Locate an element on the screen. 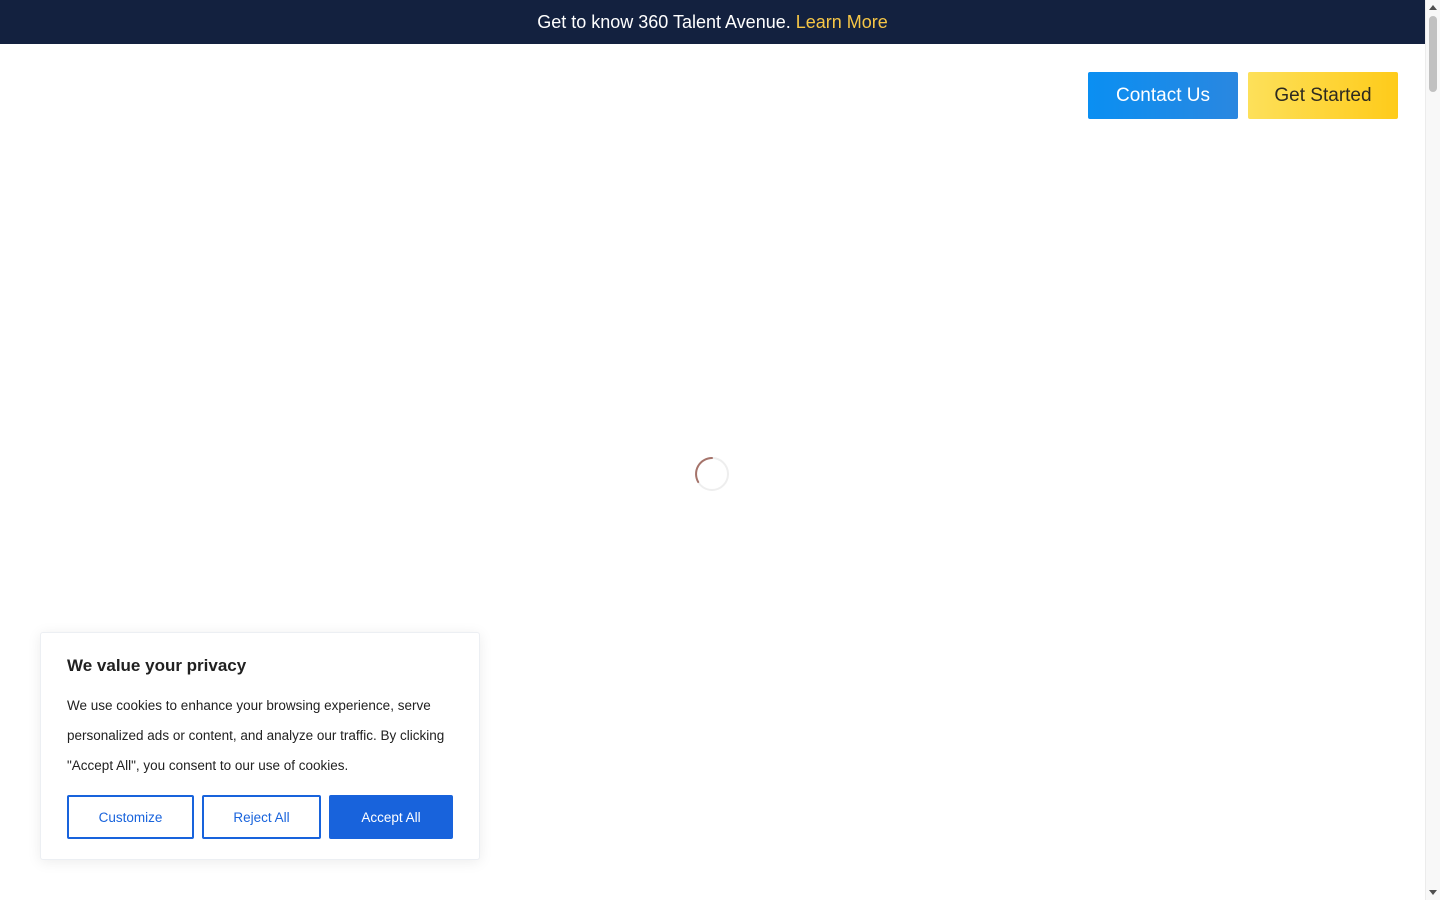 The width and height of the screenshot is (1440, 900). announcement-text: Get to know 360 Talent Avenue. is located at coordinates (664, 21).